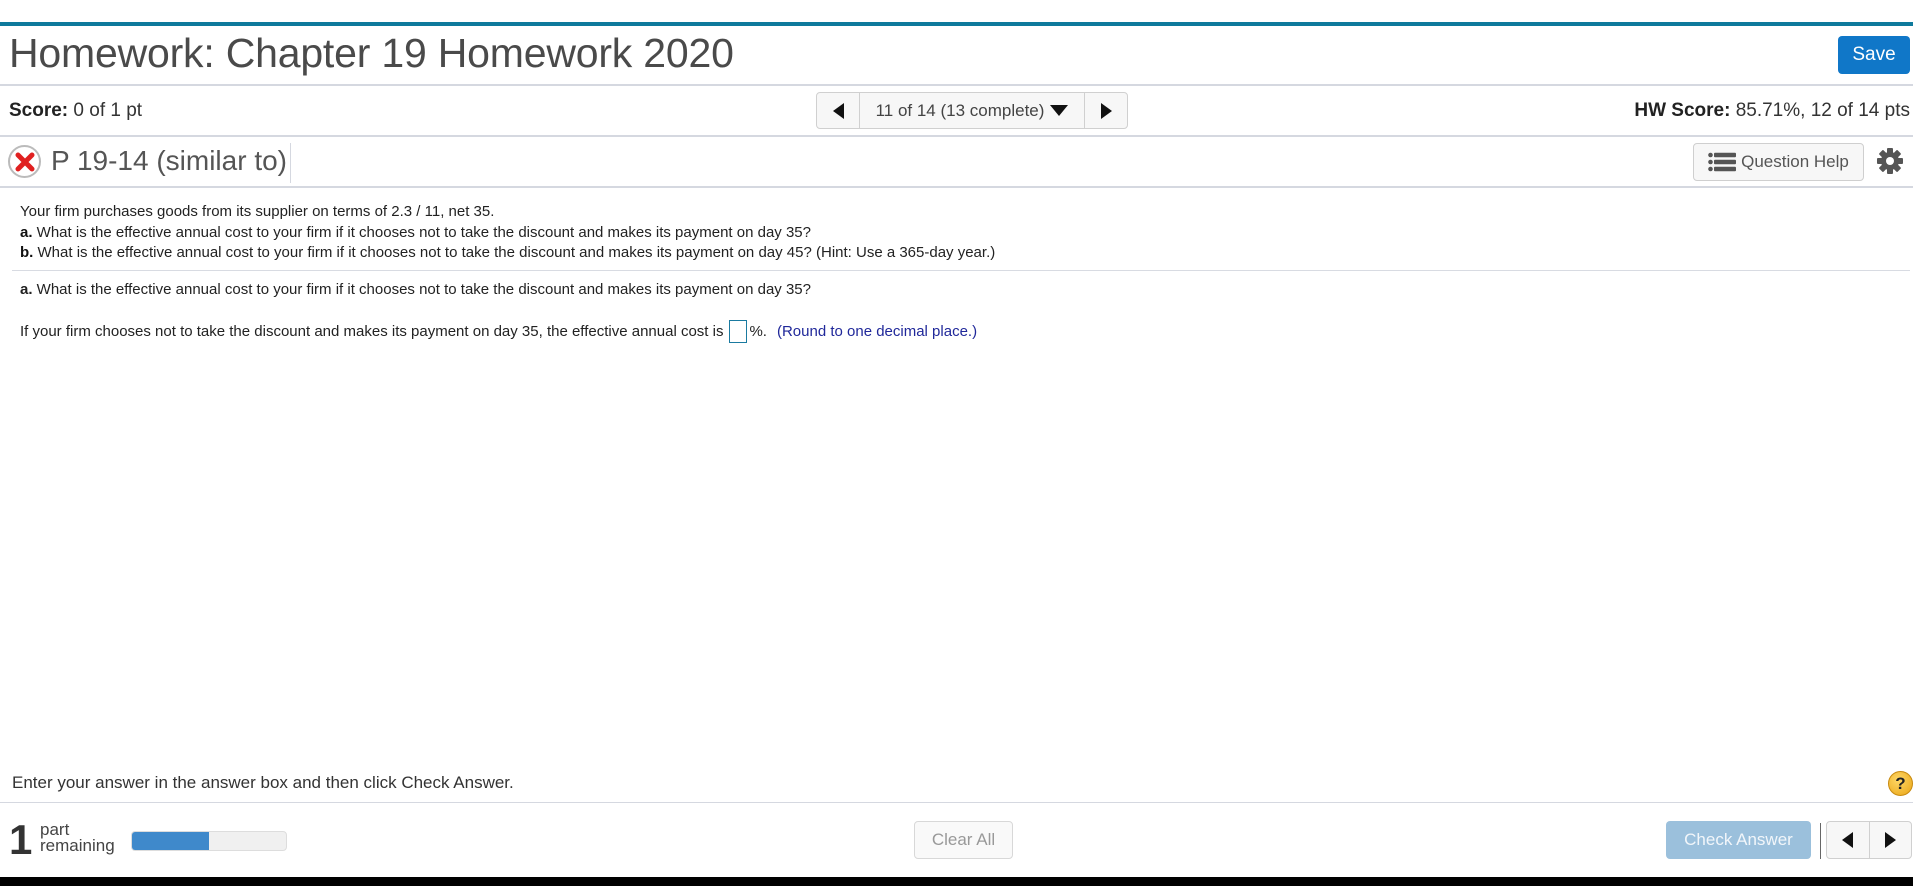 The image size is (1913, 886). Describe the element at coordinates (77, 845) in the screenshot. I see `parts-label-line2: remaining` at that location.